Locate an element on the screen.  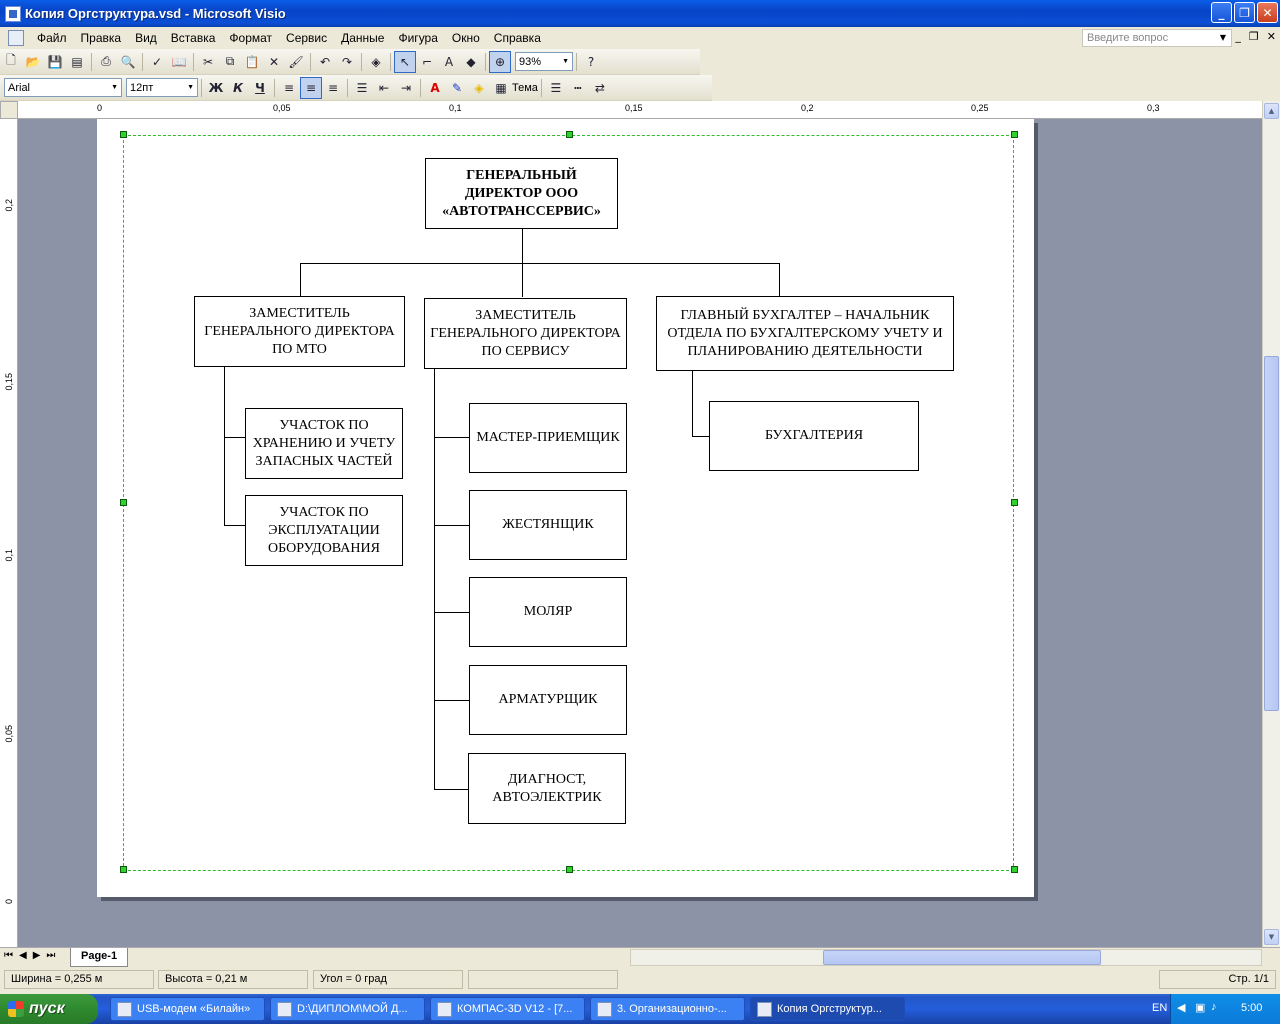
last-page-icon: ⏭ is located at coordinates (50, 955).